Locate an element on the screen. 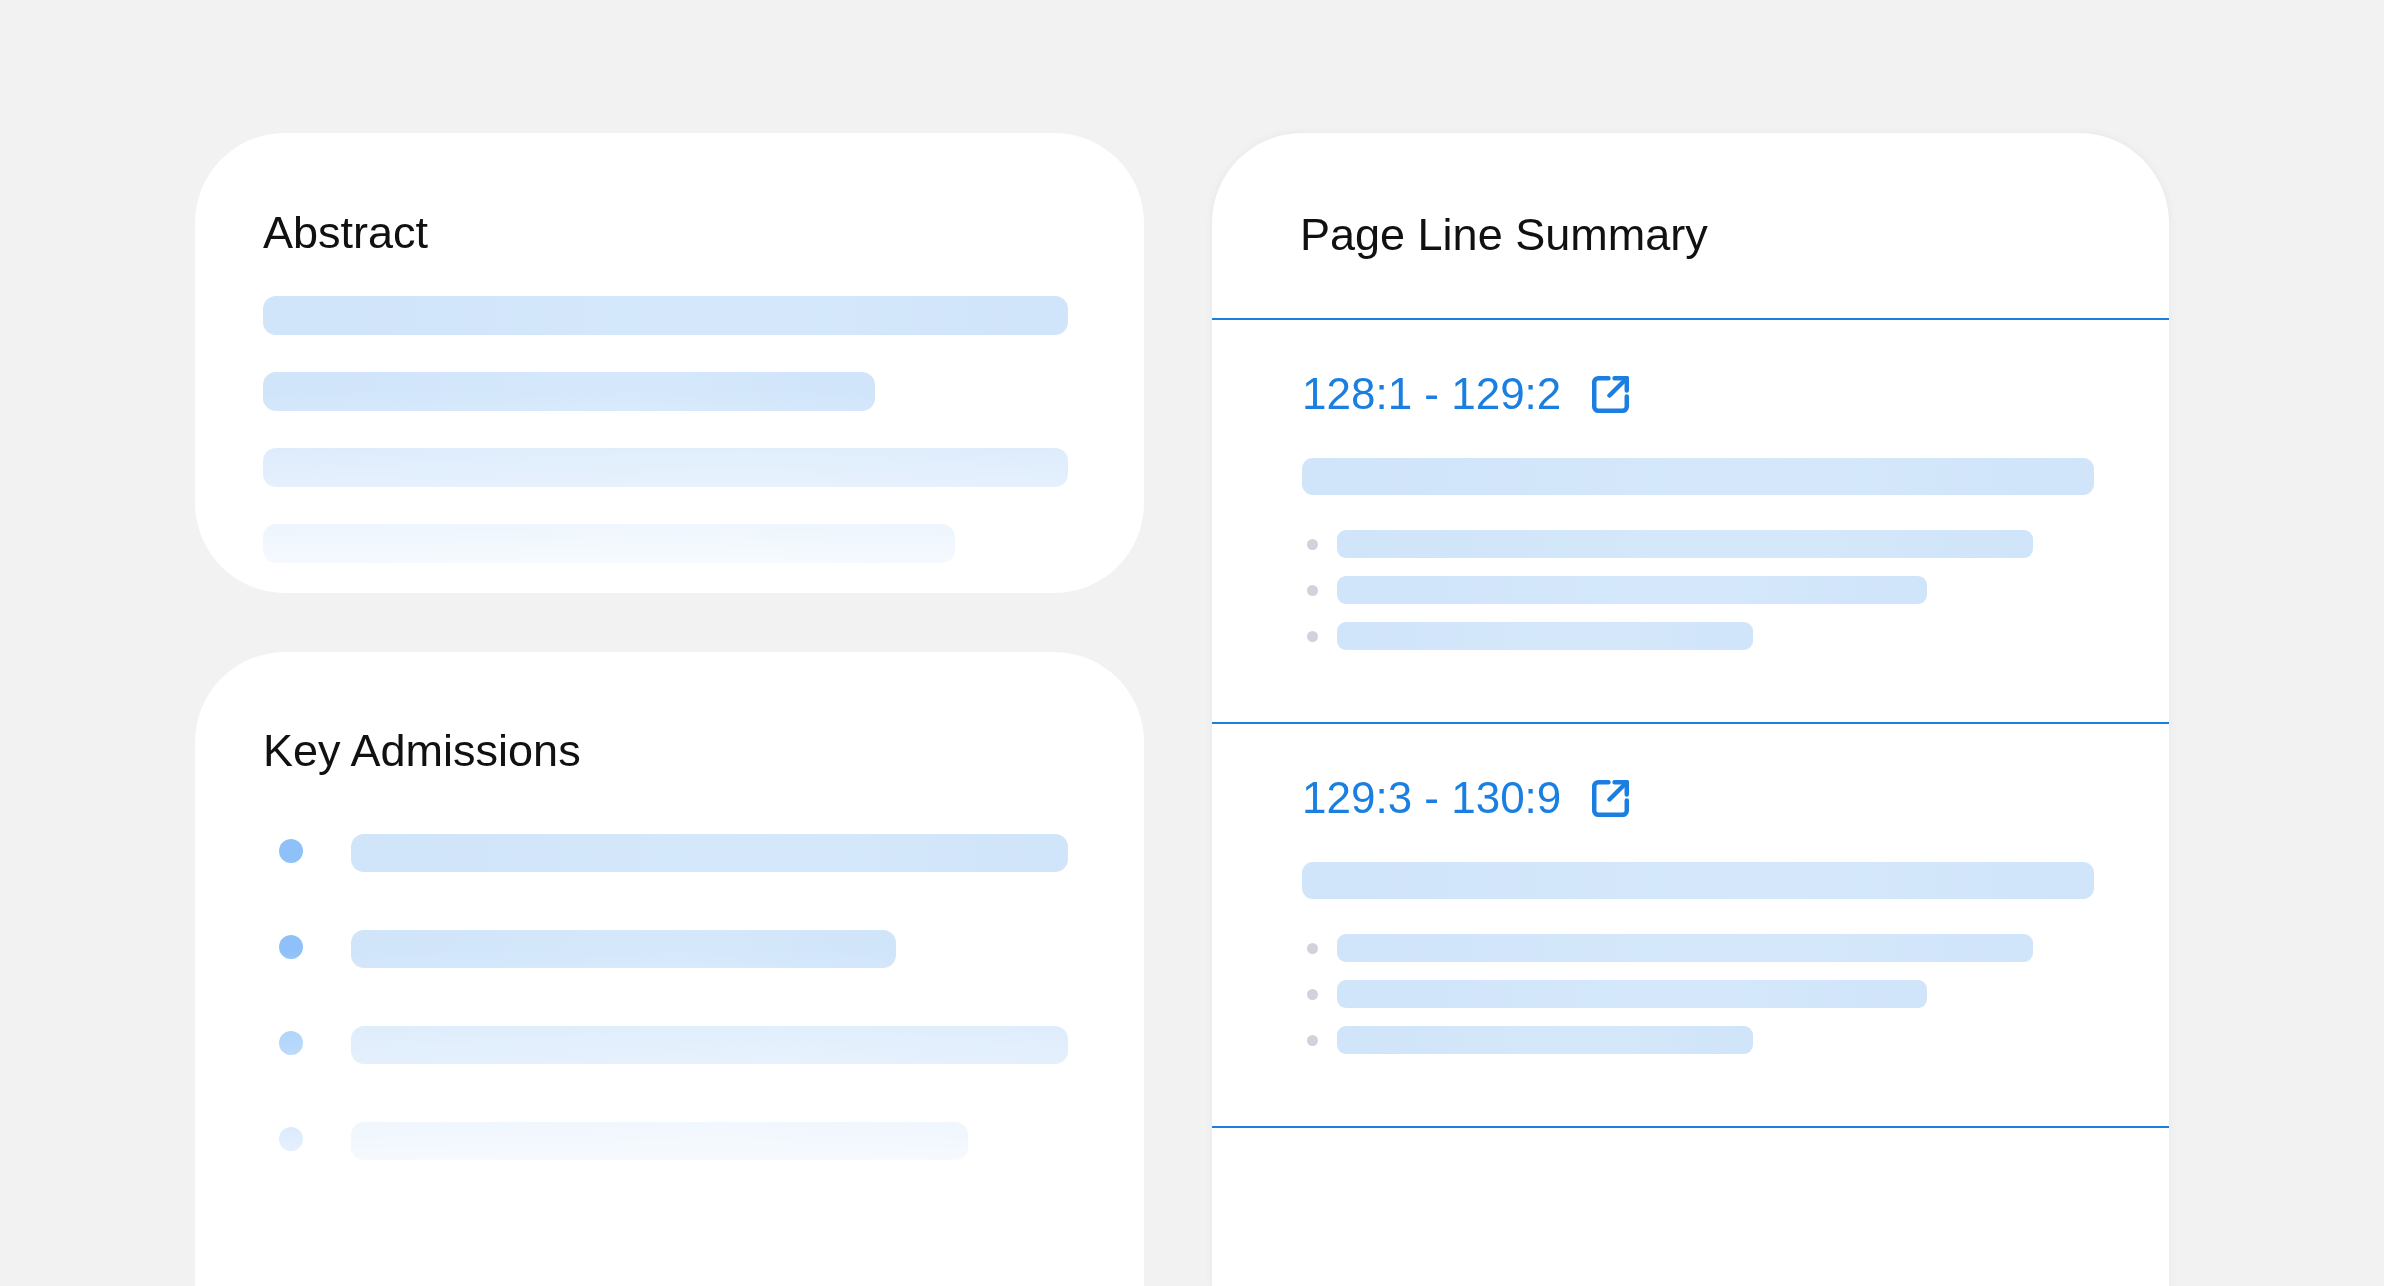  card-title: Page Line Summary is located at coordinates (1504, 235).